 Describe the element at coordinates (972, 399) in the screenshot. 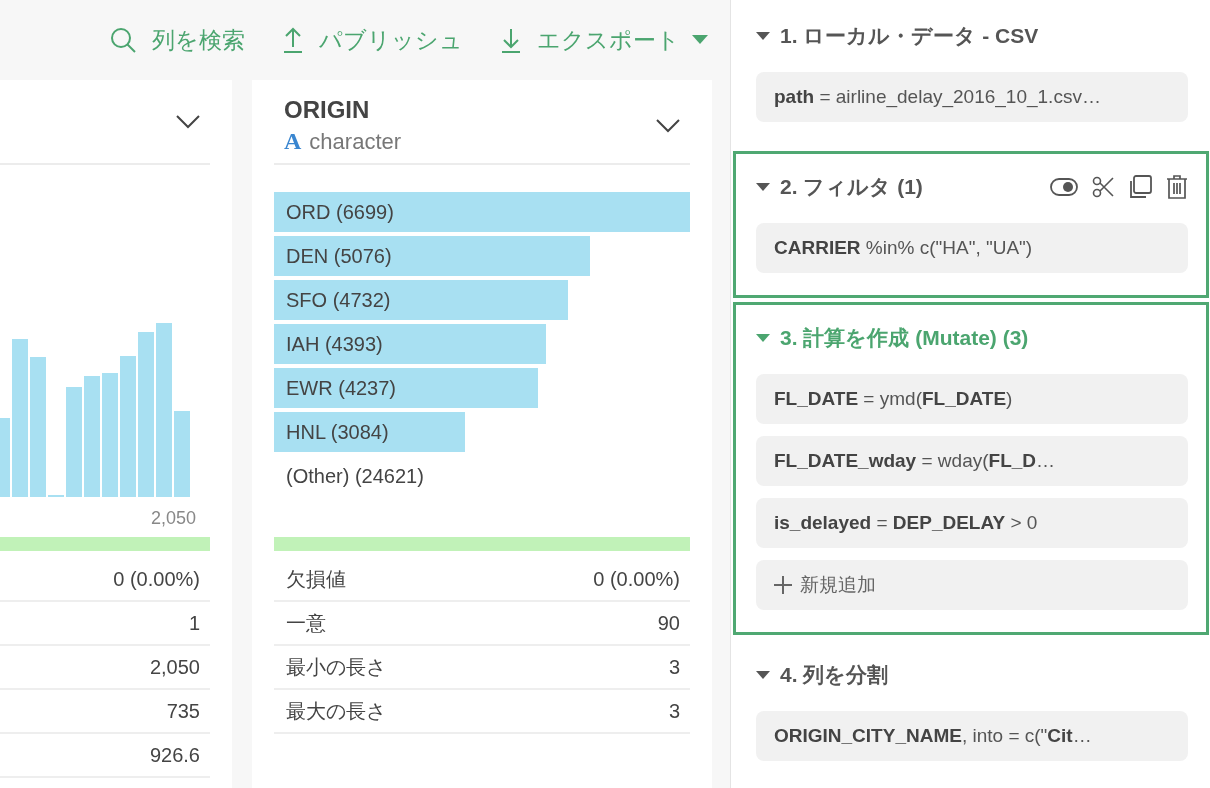

I see `step-expression: FL_DATE = ymd(FL_DATE)` at that location.